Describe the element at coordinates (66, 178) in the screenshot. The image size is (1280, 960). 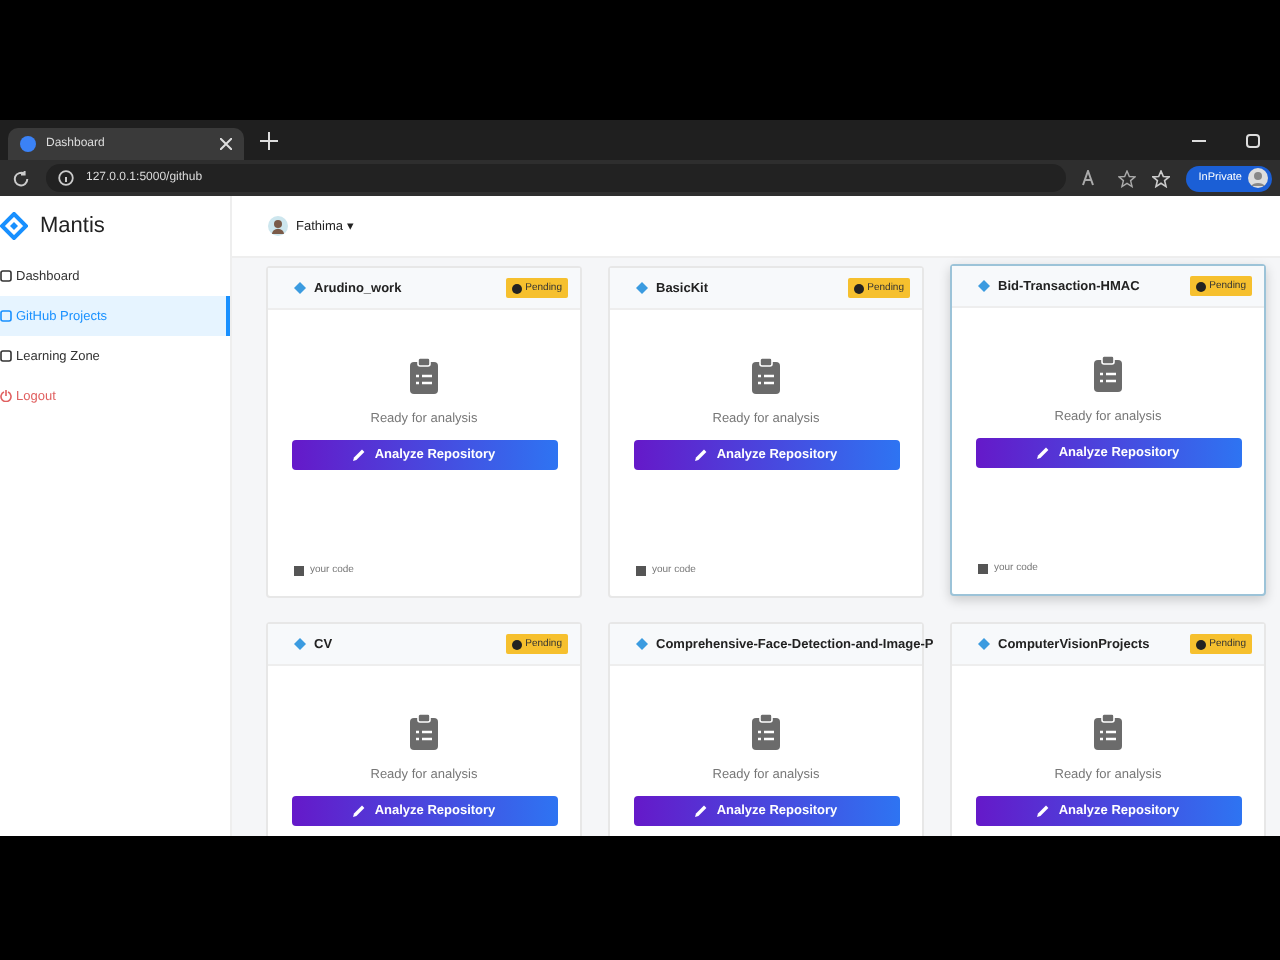
I see `info-icon` at that location.